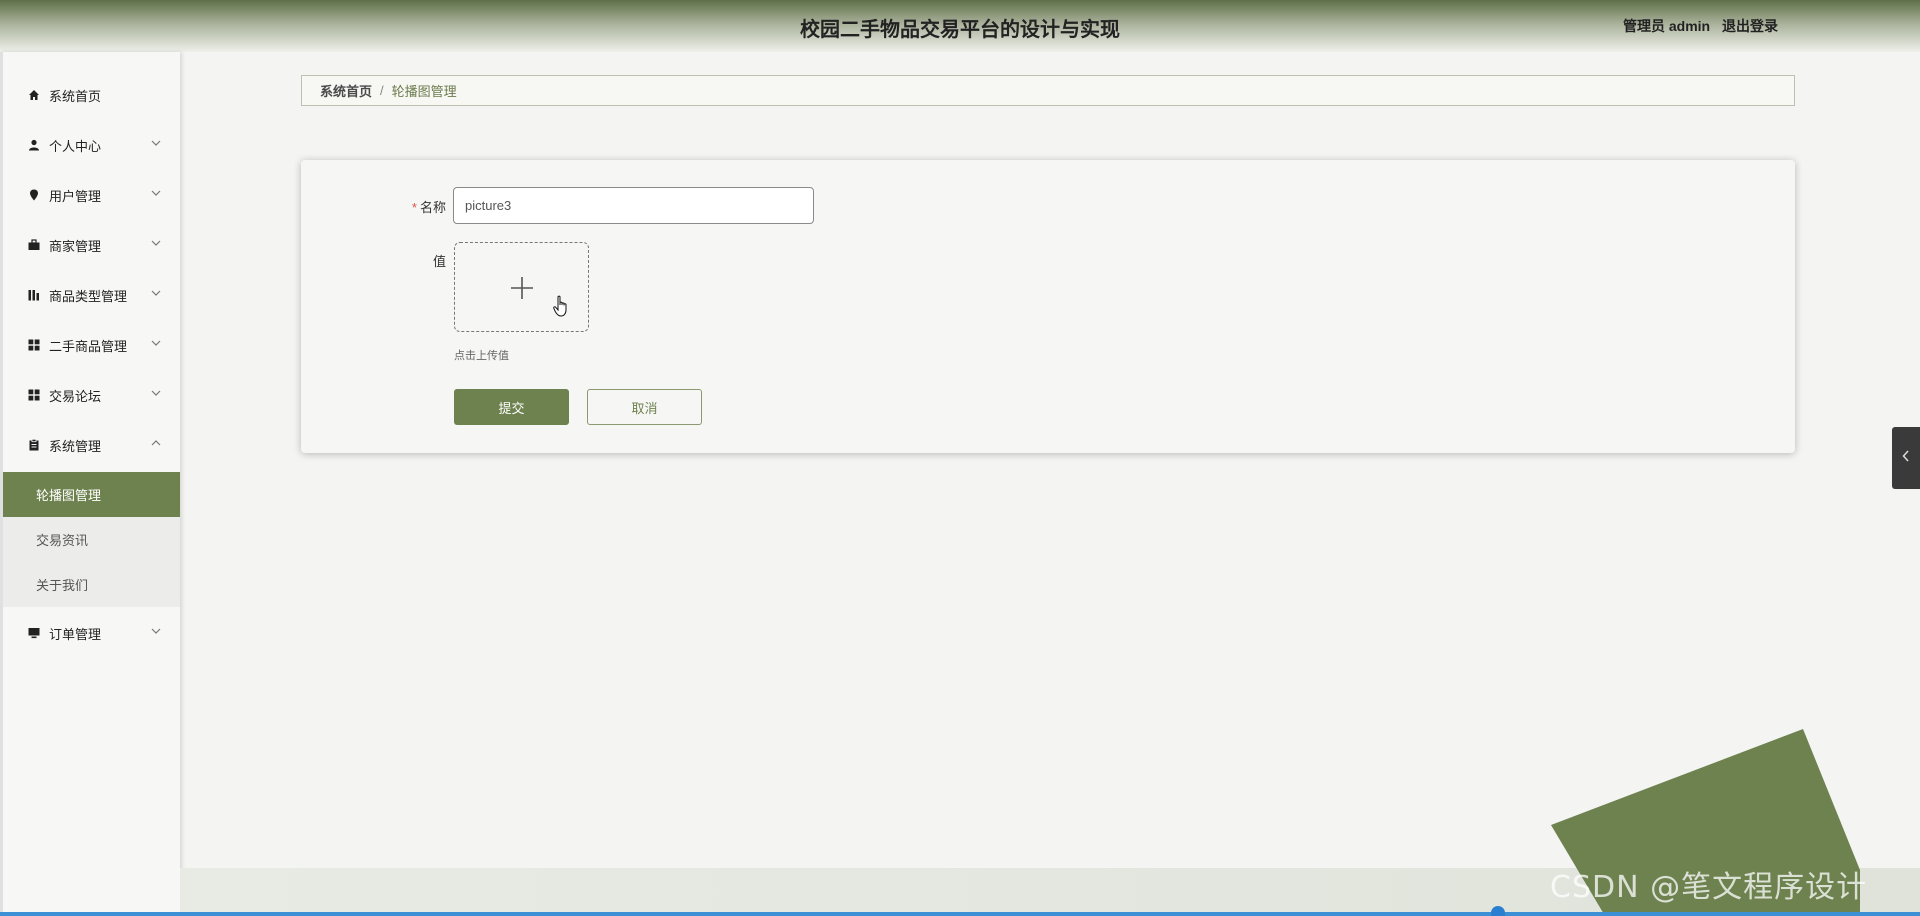 Image resolution: width=1920 pixels, height=916 pixels. Describe the element at coordinates (75, 96) in the screenshot. I see `sidebar-item-label: 系统首页` at that location.